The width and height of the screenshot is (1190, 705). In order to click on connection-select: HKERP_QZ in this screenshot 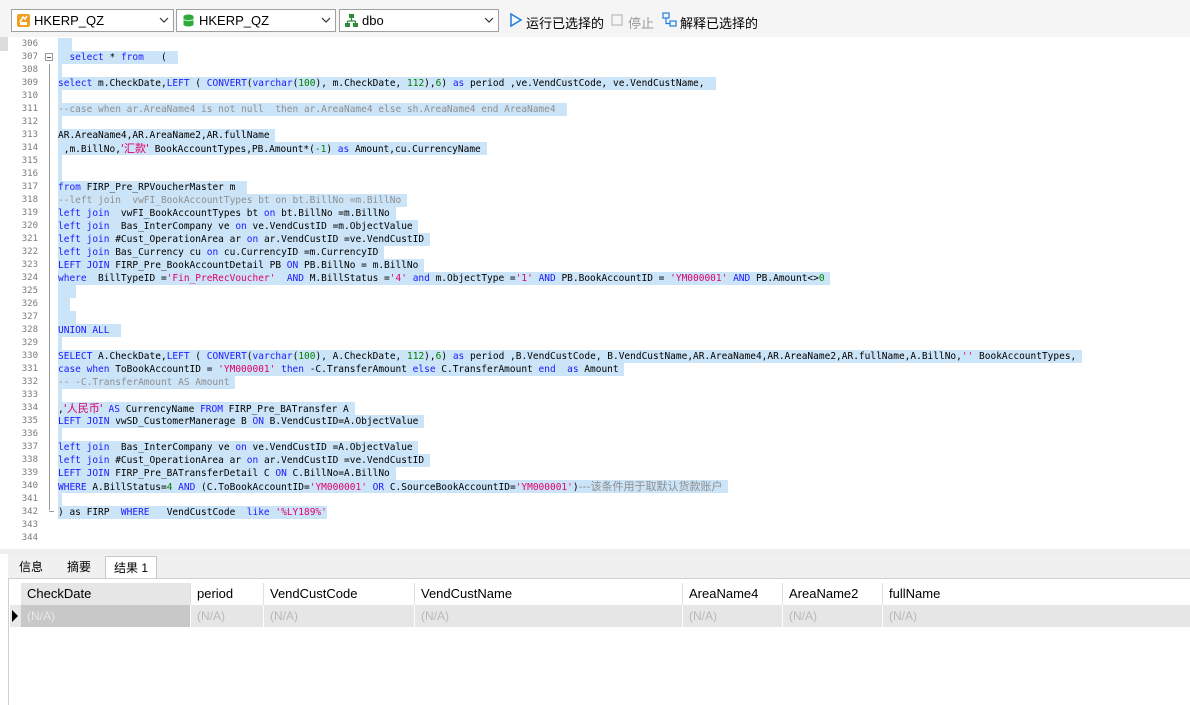, I will do `click(92, 20)`.